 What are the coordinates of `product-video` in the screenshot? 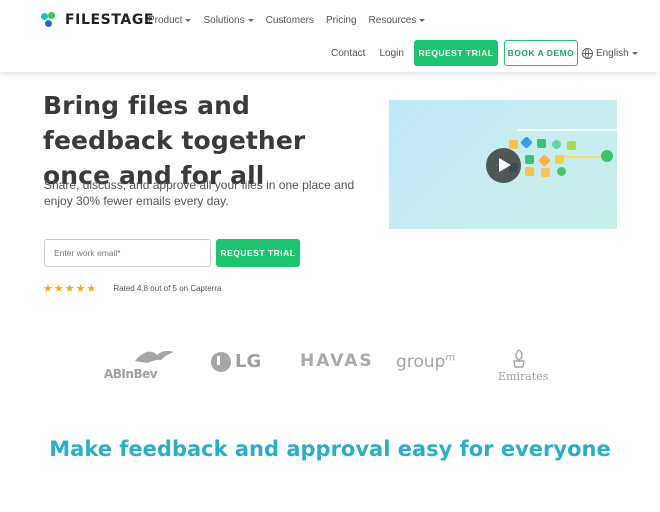 It's located at (503, 164).